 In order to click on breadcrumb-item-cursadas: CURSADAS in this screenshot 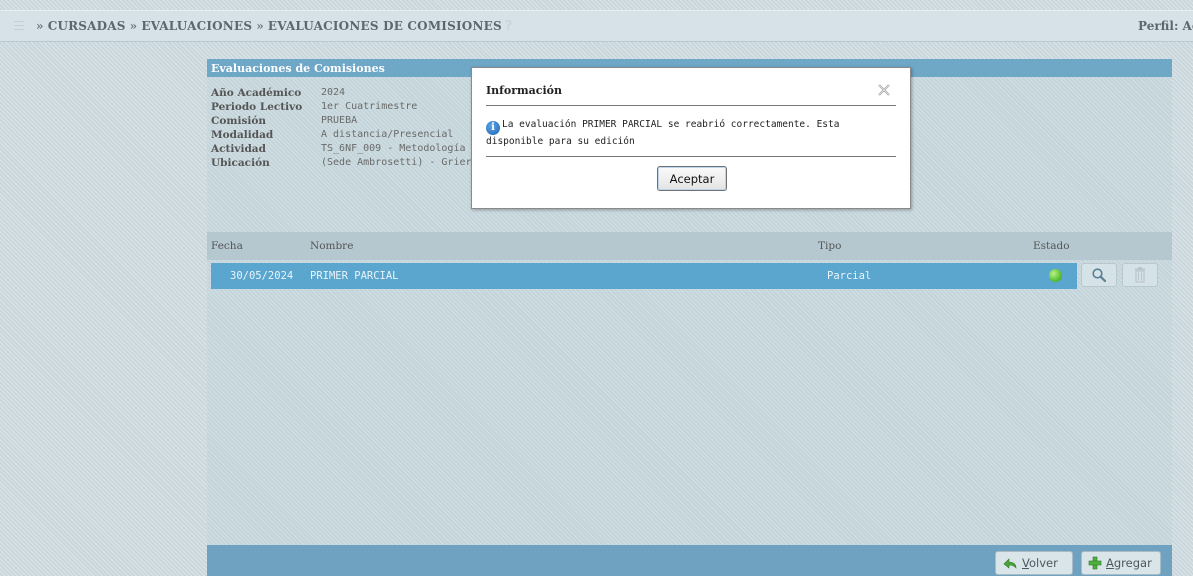, I will do `click(87, 26)`.